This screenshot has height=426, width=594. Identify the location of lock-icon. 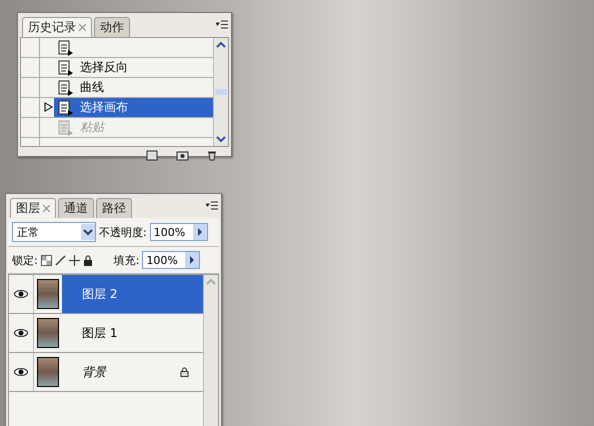
(87, 260).